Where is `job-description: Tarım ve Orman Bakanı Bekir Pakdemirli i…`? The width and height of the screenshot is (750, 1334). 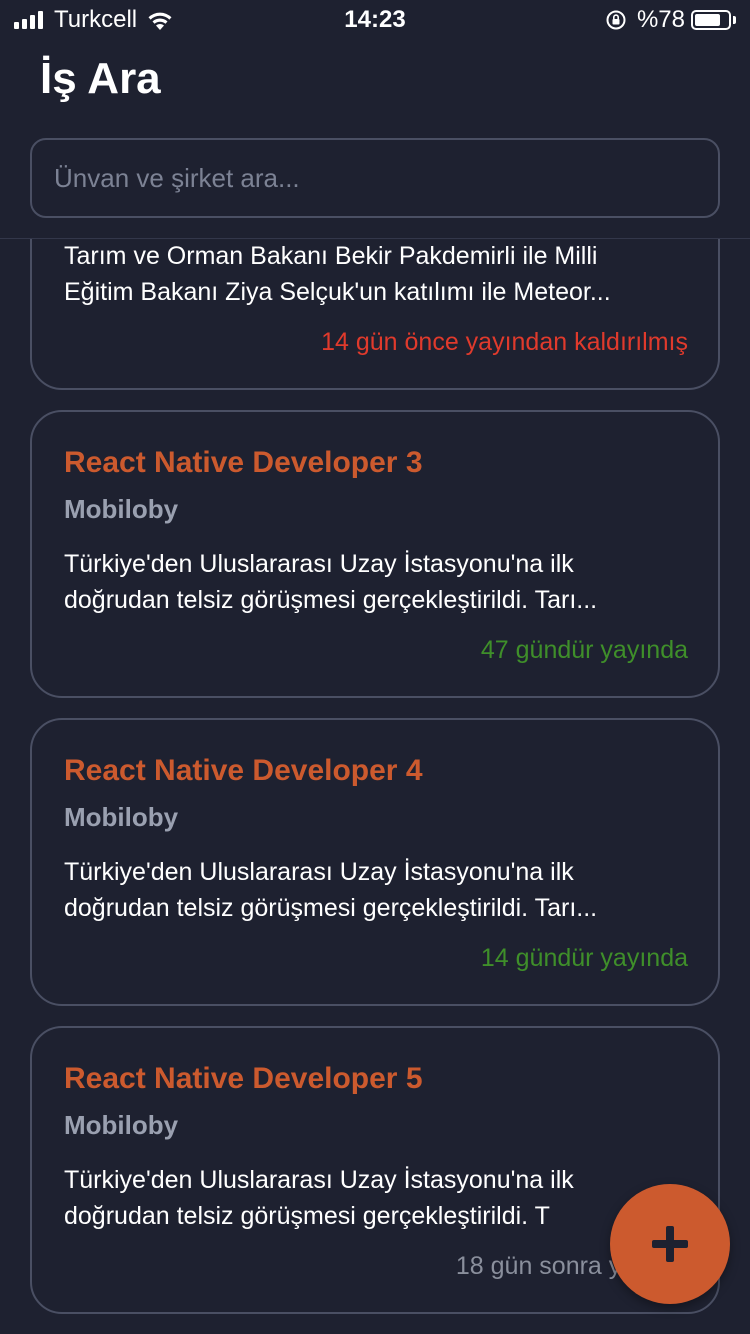 job-description: Tarım ve Orman Bakanı Bekir Pakdemirli i… is located at coordinates (378, 274).